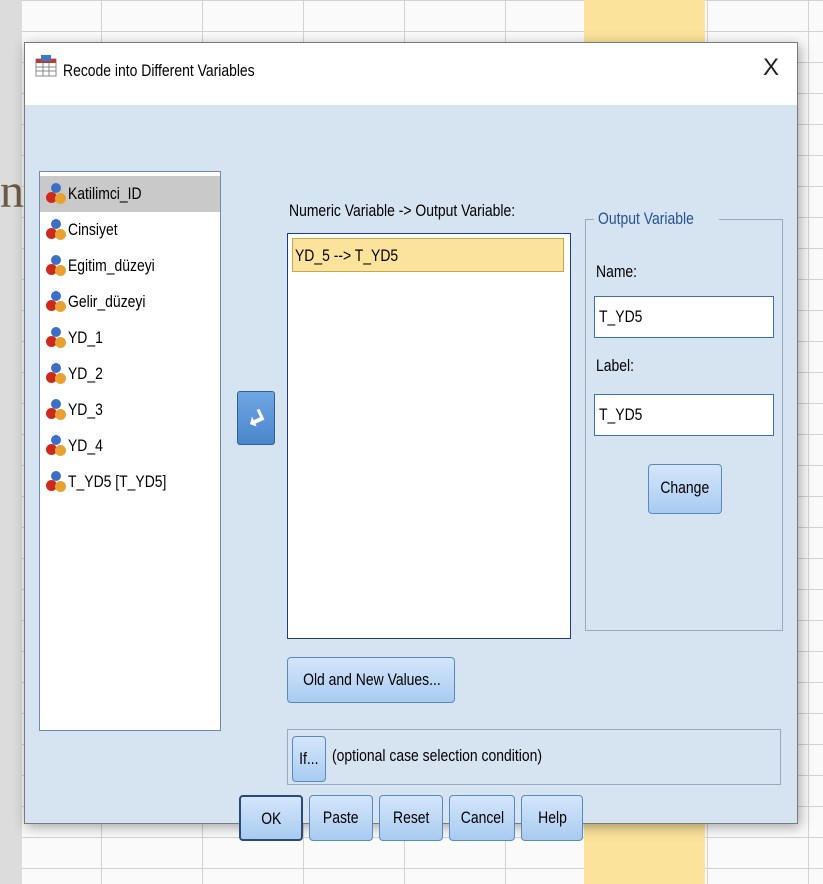 The height and width of the screenshot is (884, 823). What do you see at coordinates (617, 271) in the screenshot?
I see `name-label: Name:` at bounding box center [617, 271].